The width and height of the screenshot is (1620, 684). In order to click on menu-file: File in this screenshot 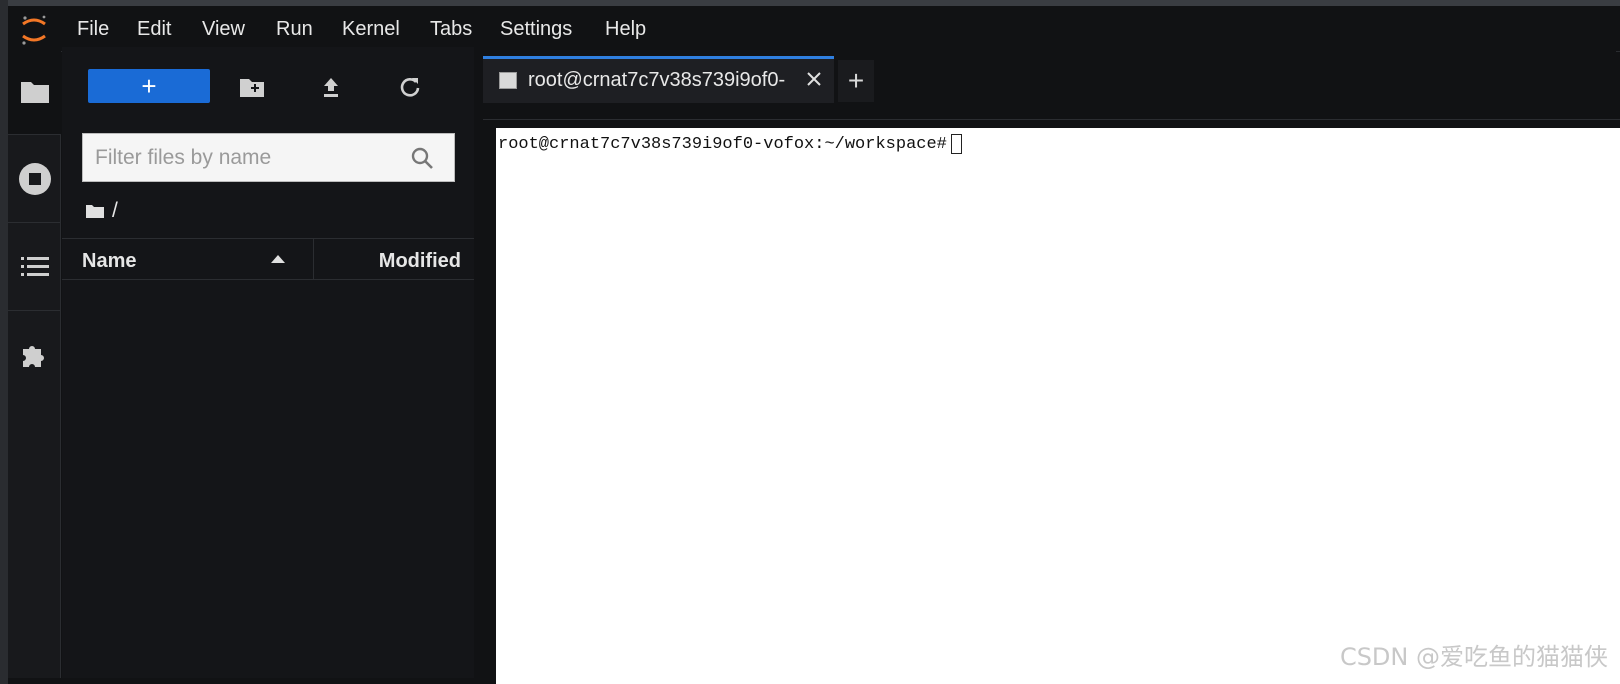, I will do `click(93, 29)`.